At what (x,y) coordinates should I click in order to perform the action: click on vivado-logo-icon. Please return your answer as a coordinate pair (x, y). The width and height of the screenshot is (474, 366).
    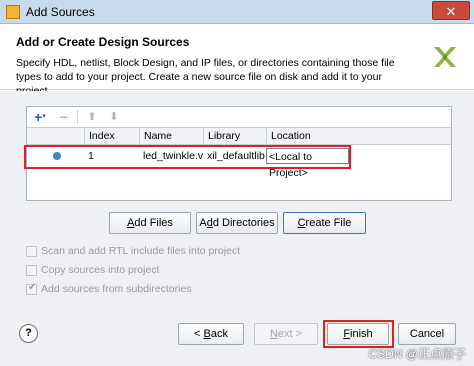
    Looking at the image, I should click on (445, 57).